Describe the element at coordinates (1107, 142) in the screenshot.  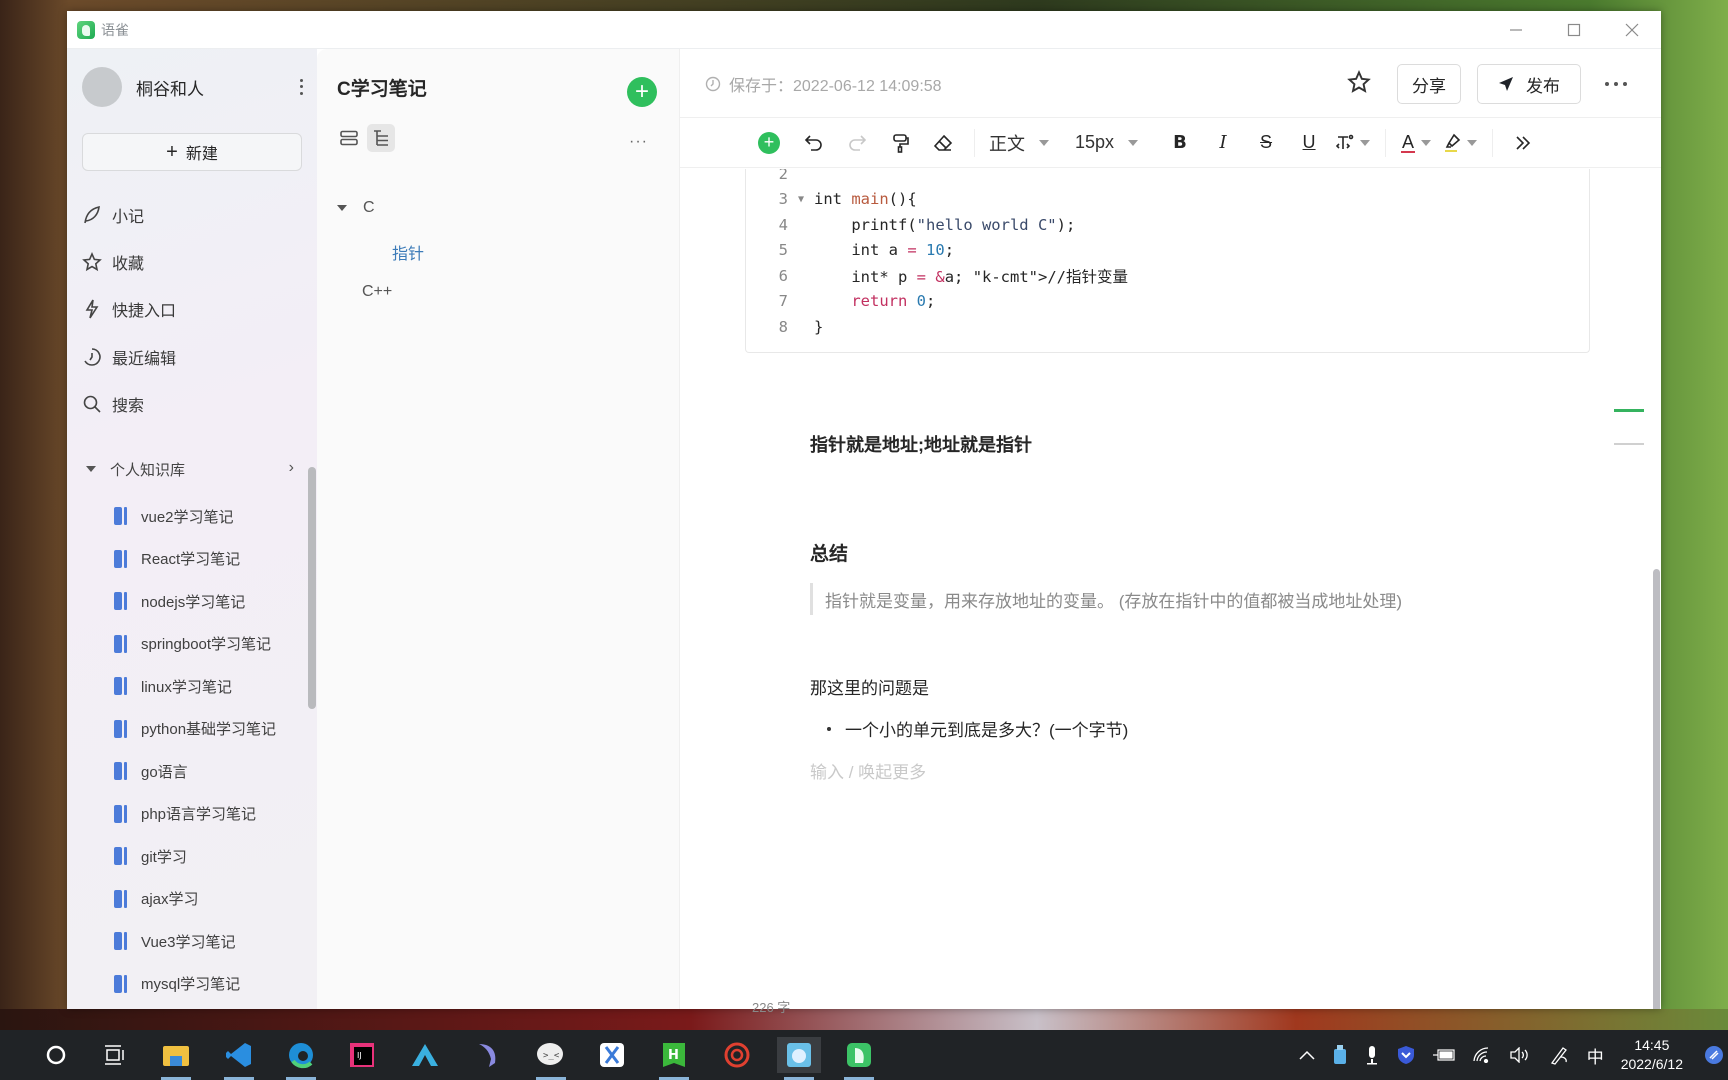
I see `font-size-select: 15px` at that location.